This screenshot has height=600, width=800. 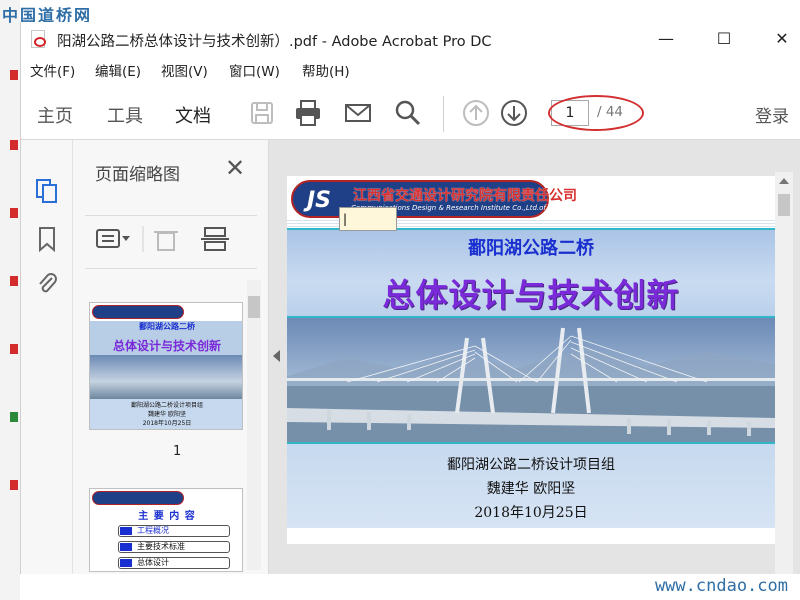 What do you see at coordinates (184, 70) in the screenshot?
I see `menu-view: 视图(V)` at bounding box center [184, 70].